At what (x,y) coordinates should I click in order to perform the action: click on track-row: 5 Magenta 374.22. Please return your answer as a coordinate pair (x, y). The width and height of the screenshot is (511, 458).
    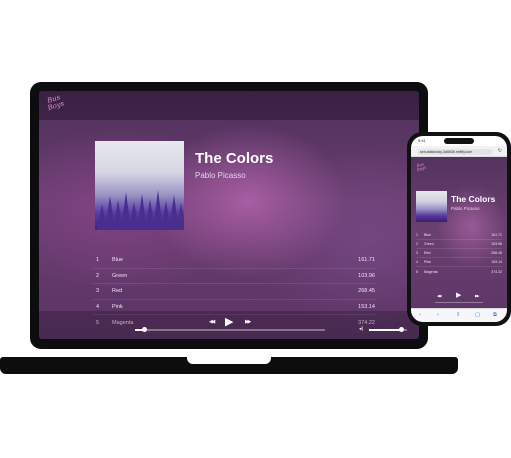
    Looking at the image, I should click on (459, 271).